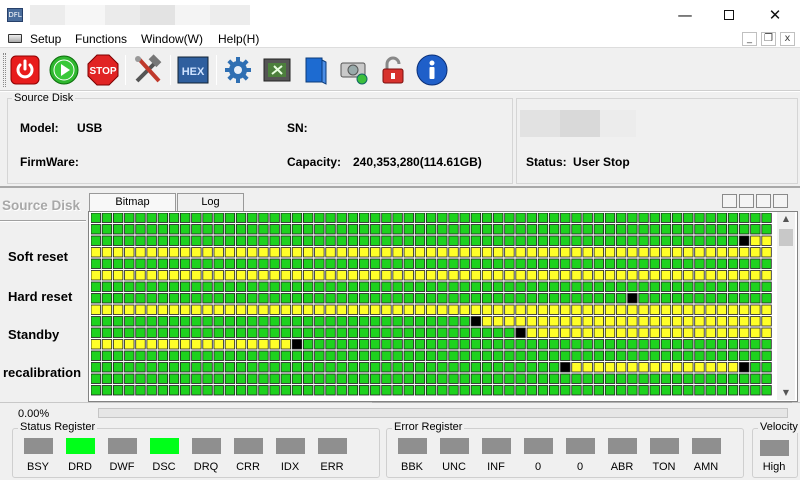  Describe the element at coordinates (101, 39) in the screenshot. I see `menu-functions: Functions` at that location.